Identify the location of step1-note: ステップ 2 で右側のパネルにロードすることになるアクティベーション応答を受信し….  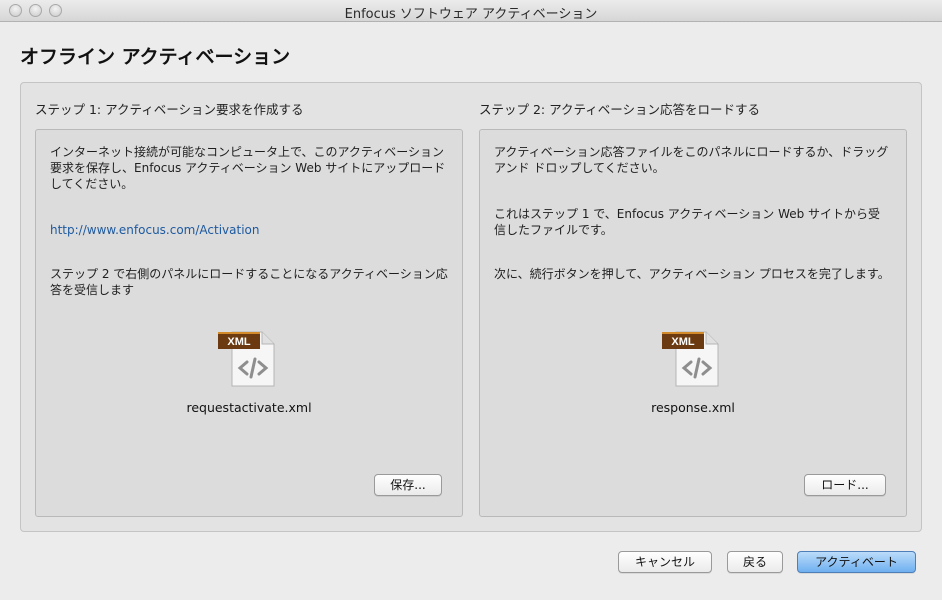
(249, 282).